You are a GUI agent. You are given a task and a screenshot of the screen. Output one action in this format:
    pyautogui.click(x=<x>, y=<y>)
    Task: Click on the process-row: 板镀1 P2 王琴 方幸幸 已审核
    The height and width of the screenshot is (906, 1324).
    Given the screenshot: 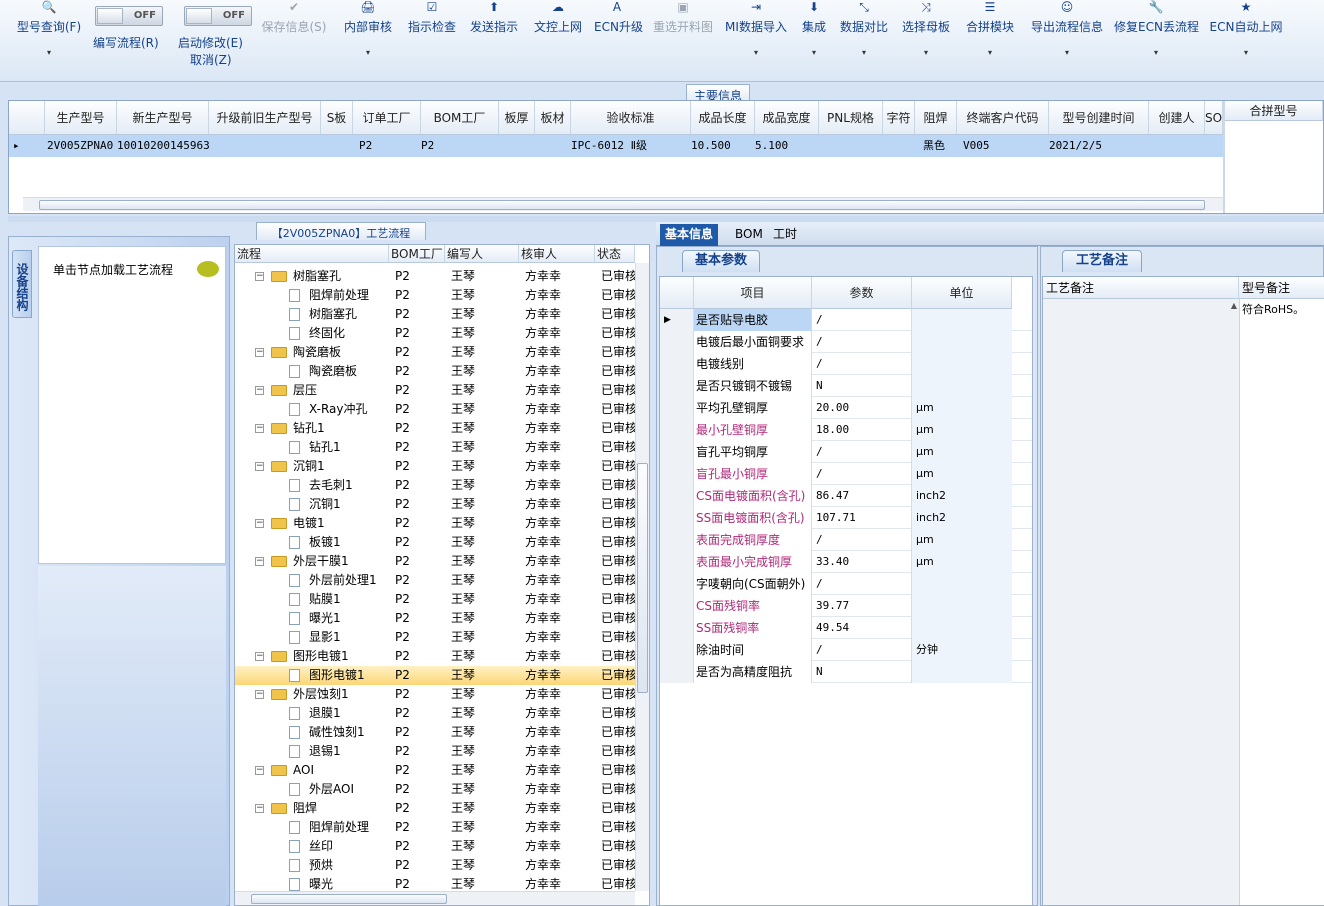 What is the action you would take?
    pyautogui.click(x=436, y=542)
    